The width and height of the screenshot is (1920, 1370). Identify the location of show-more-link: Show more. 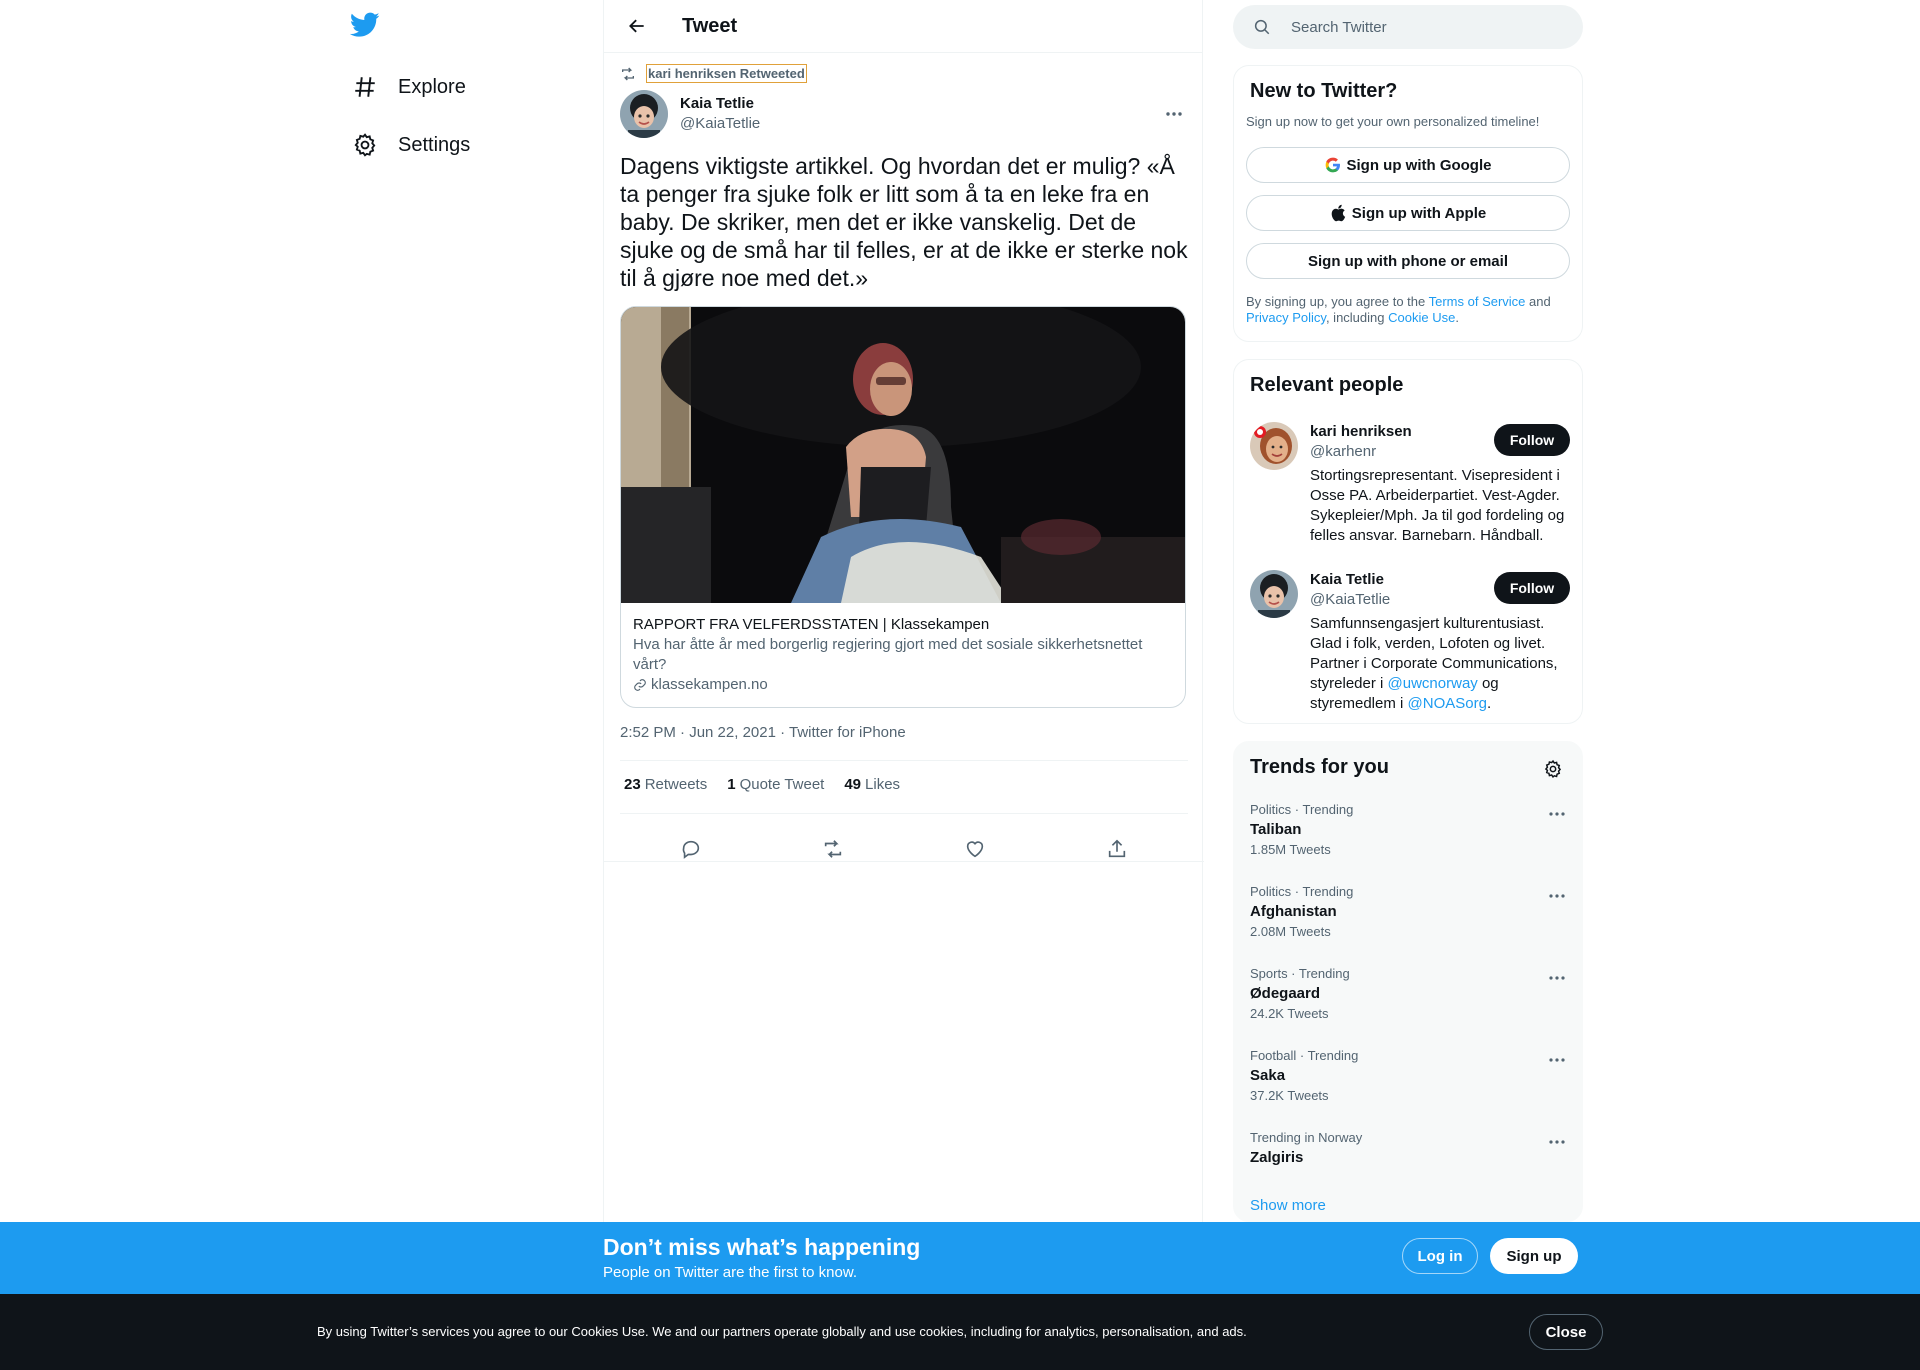
(1288, 1205).